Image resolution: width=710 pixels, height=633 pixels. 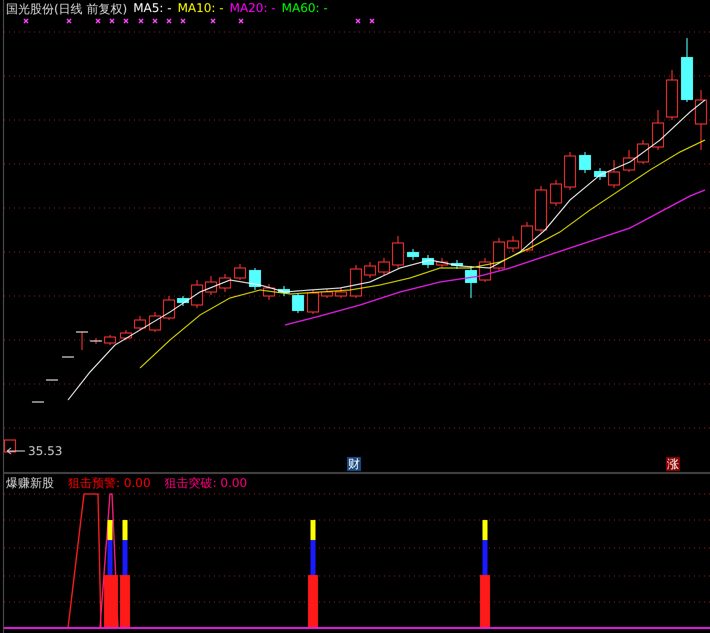 I want to click on indicator-label: MA60: -, so click(x=305, y=9).